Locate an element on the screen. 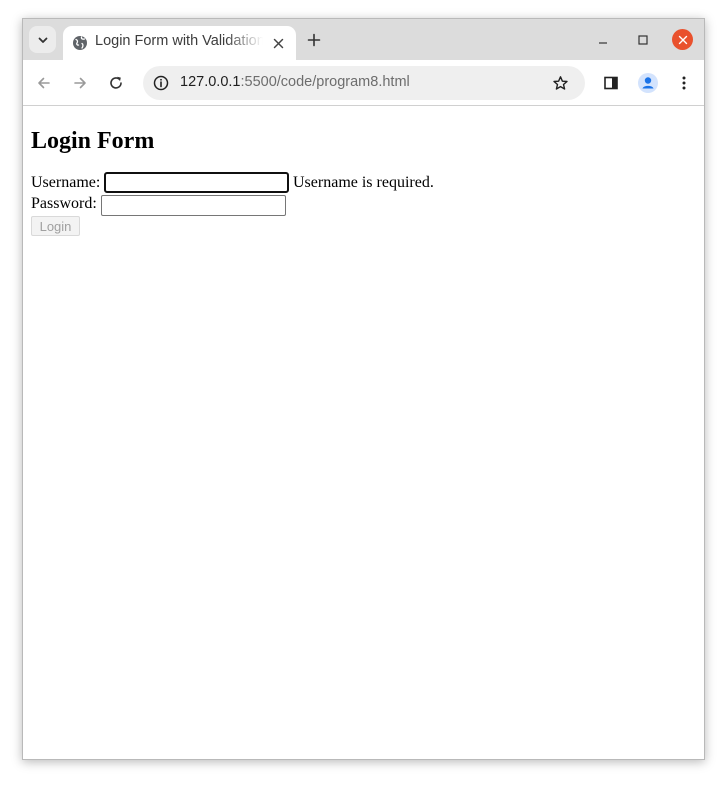  username-label: Username: is located at coordinates (66, 182).